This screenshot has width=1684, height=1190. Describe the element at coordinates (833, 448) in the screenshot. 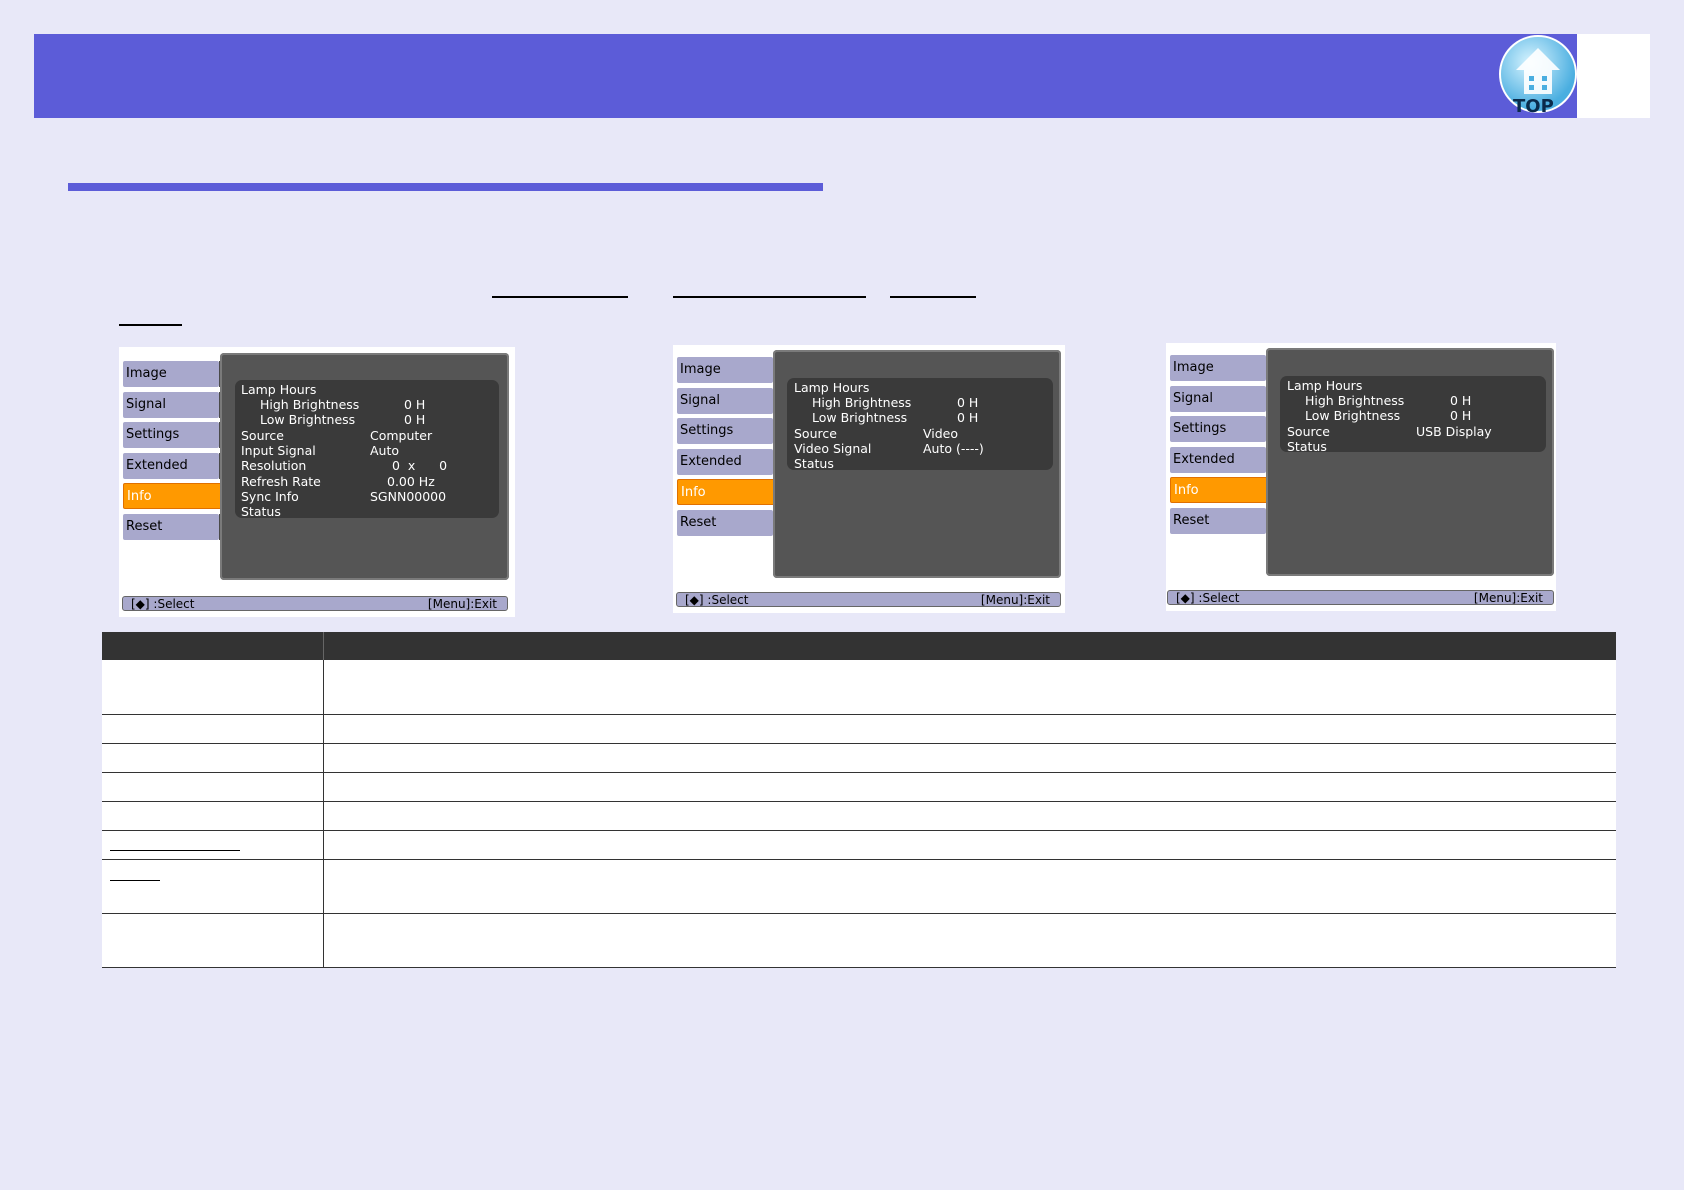

I see `info-key: Video Signal` at that location.